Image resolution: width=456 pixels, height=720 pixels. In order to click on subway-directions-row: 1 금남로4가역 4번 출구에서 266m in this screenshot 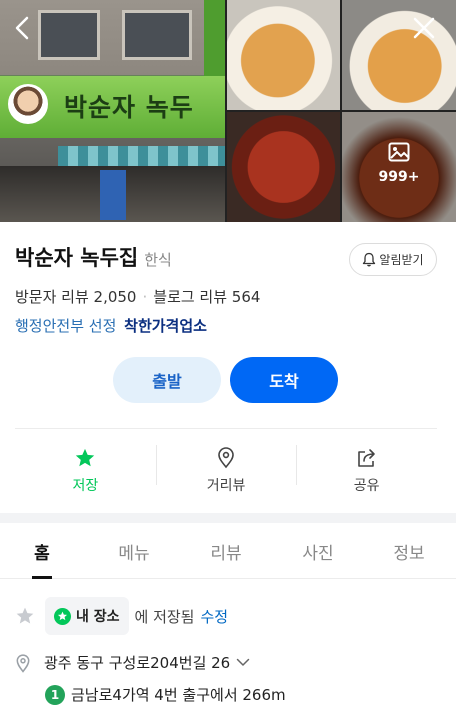, I will do `click(165, 694)`.